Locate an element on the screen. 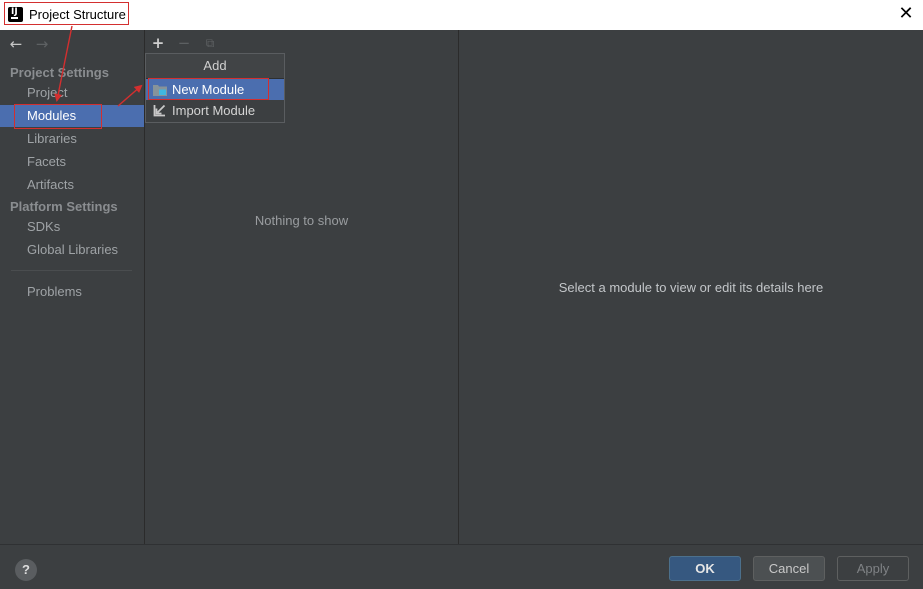 This screenshot has width=923, height=589. title-annotation-box is located at coordinates (66, 13).